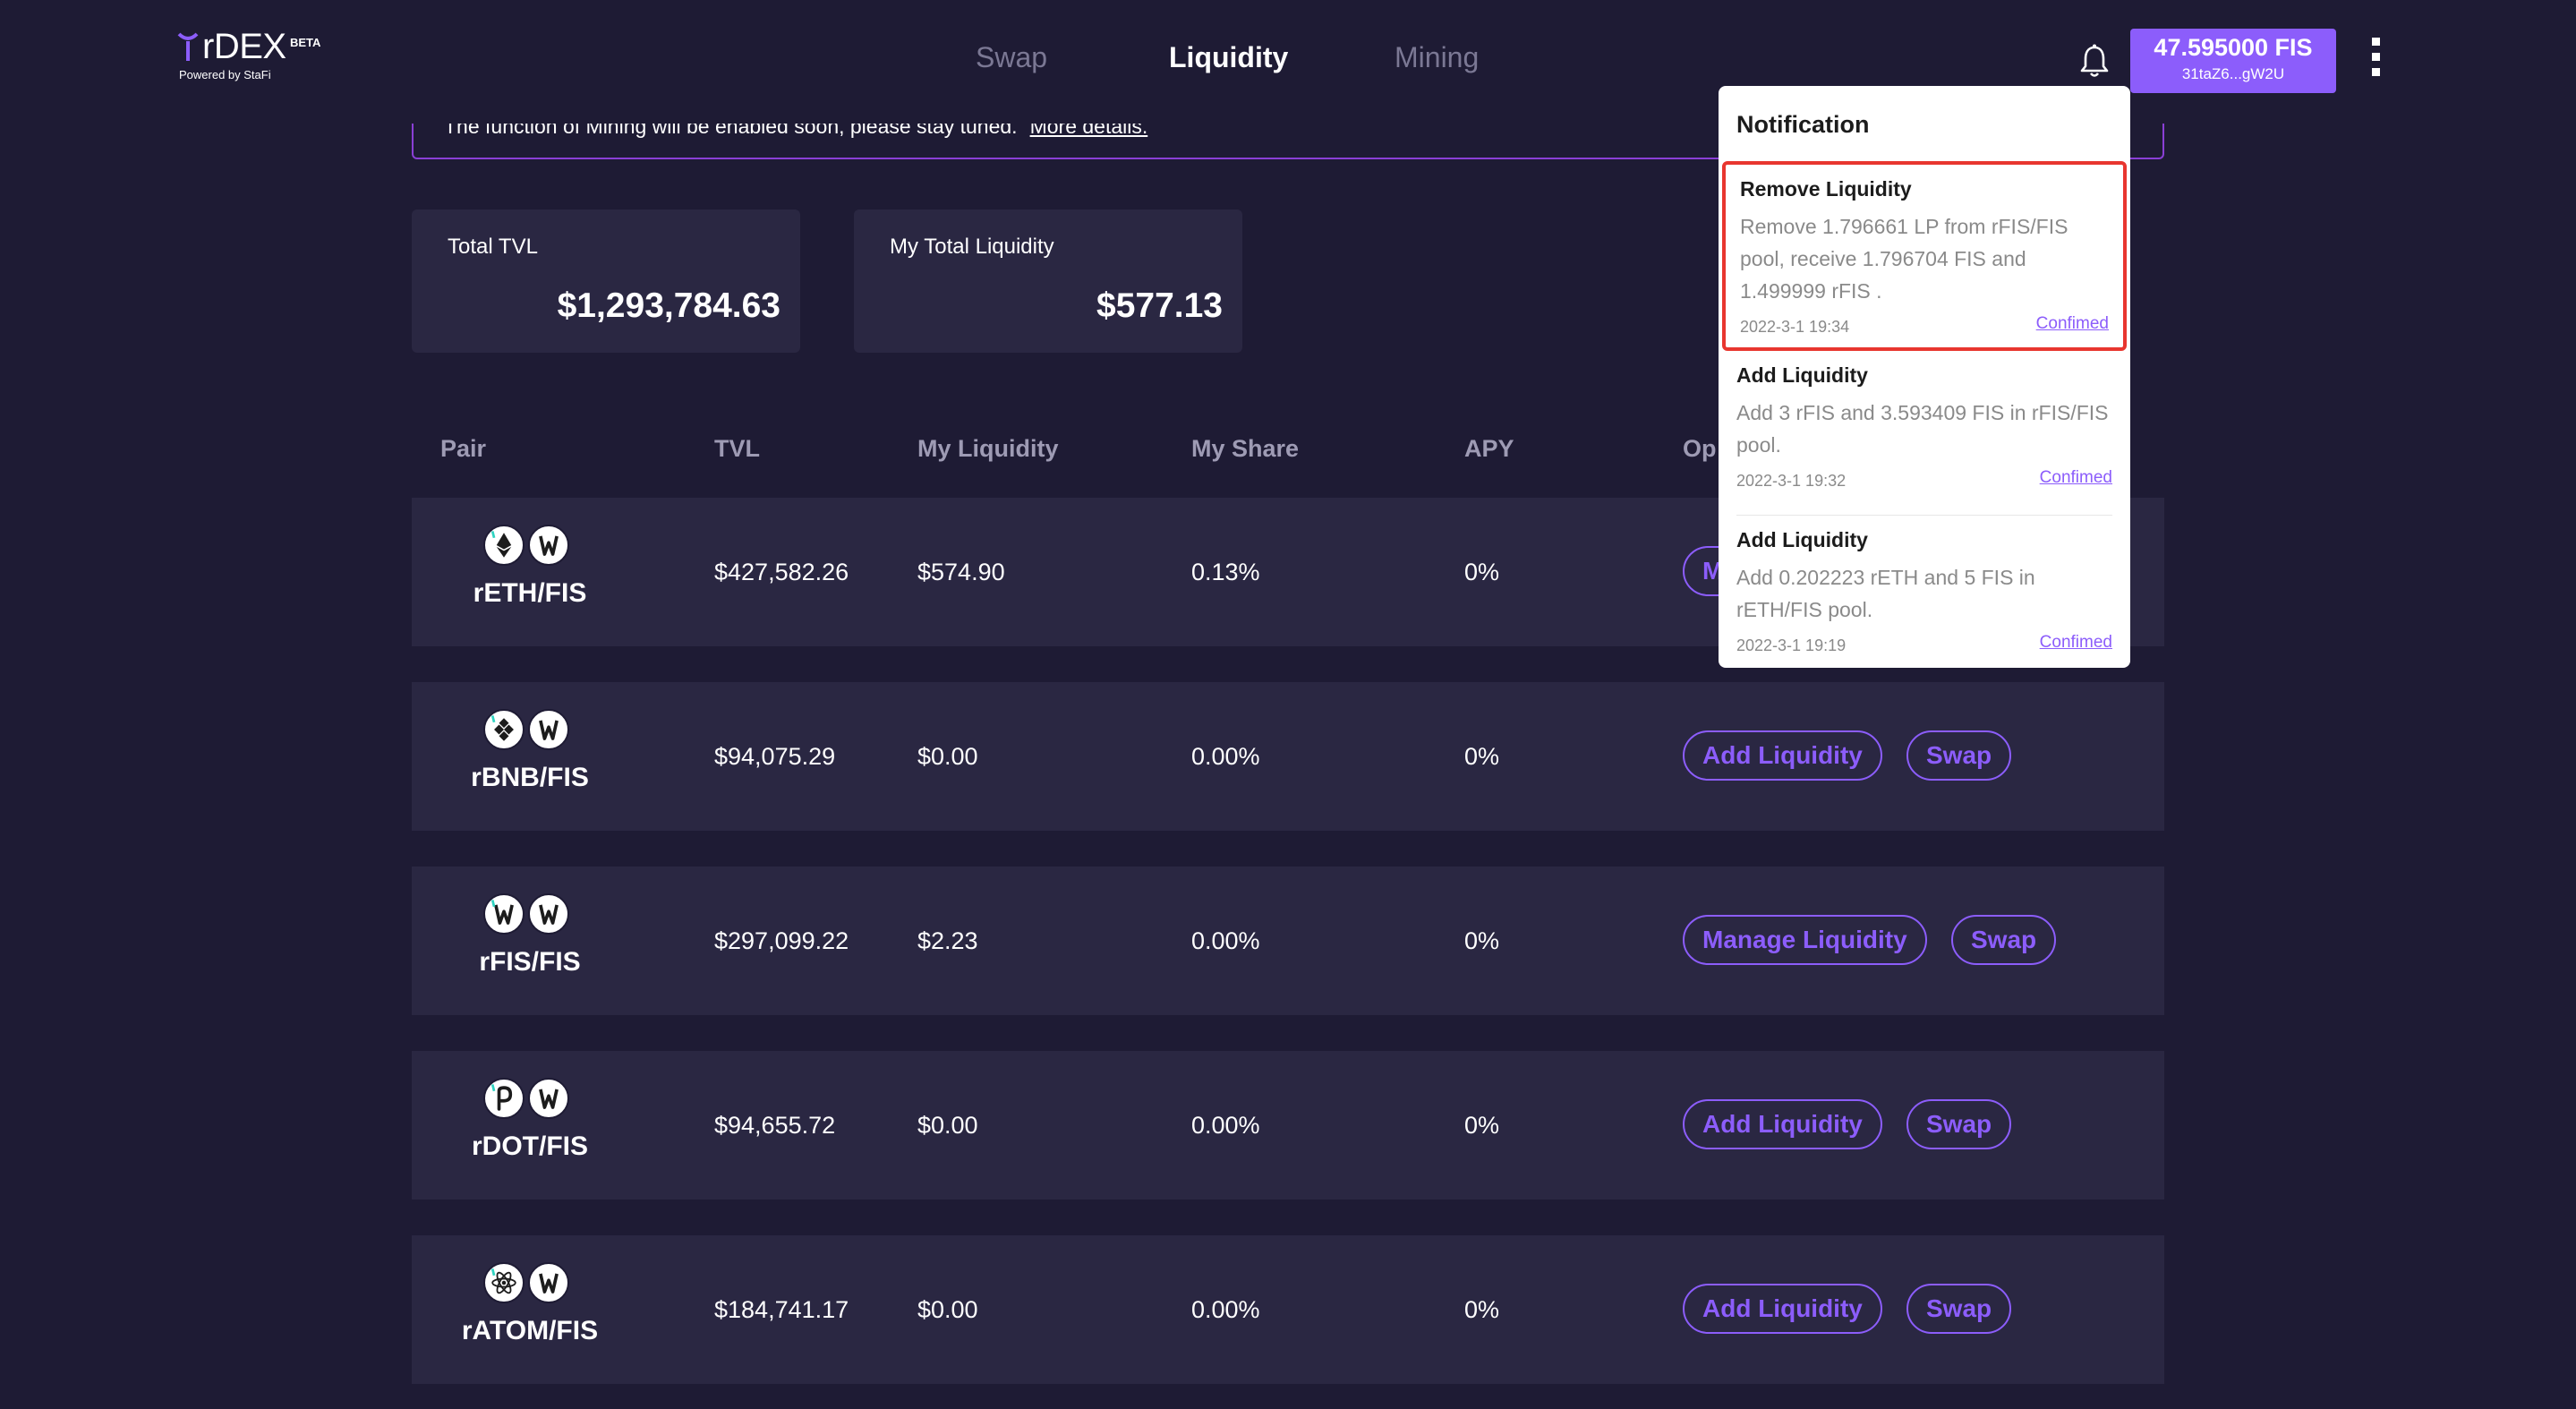 The image size is (2576, 1409). What do you see at coordinates (530, 1331) in the screenshot?
I see `pair-name: rATOM/FIS` at bounding box center [530, 1331].